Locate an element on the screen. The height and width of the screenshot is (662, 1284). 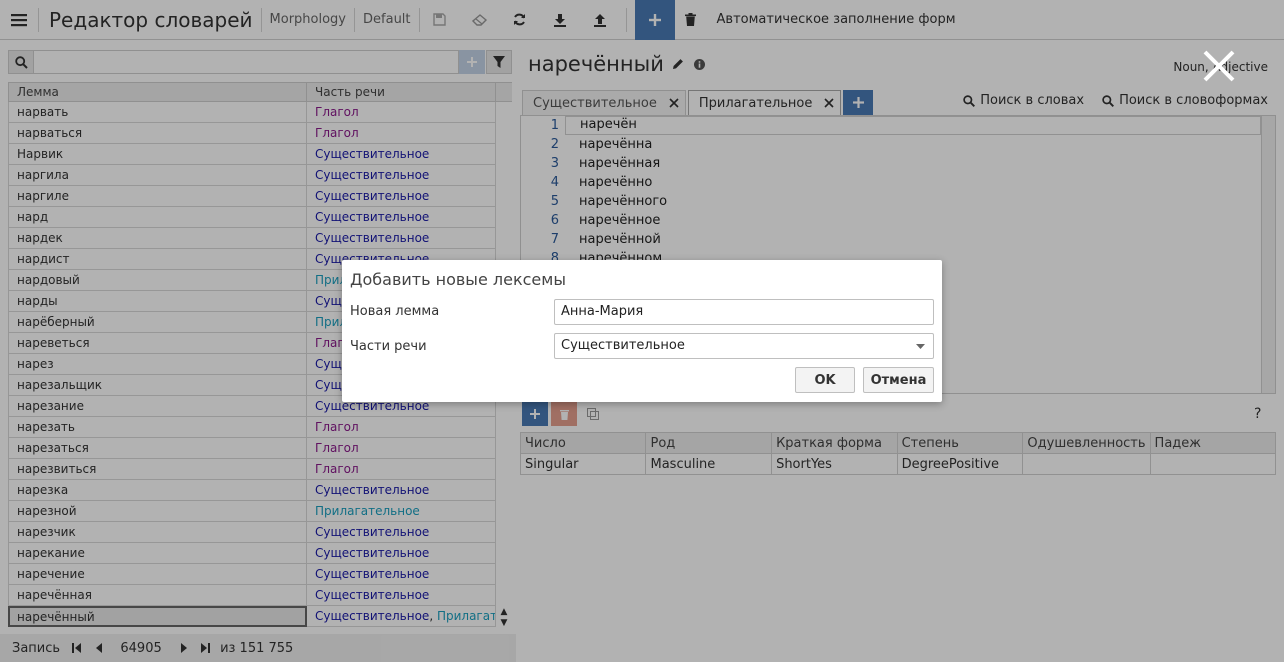
chevron-down-icon is located at coordinates (920, 346).